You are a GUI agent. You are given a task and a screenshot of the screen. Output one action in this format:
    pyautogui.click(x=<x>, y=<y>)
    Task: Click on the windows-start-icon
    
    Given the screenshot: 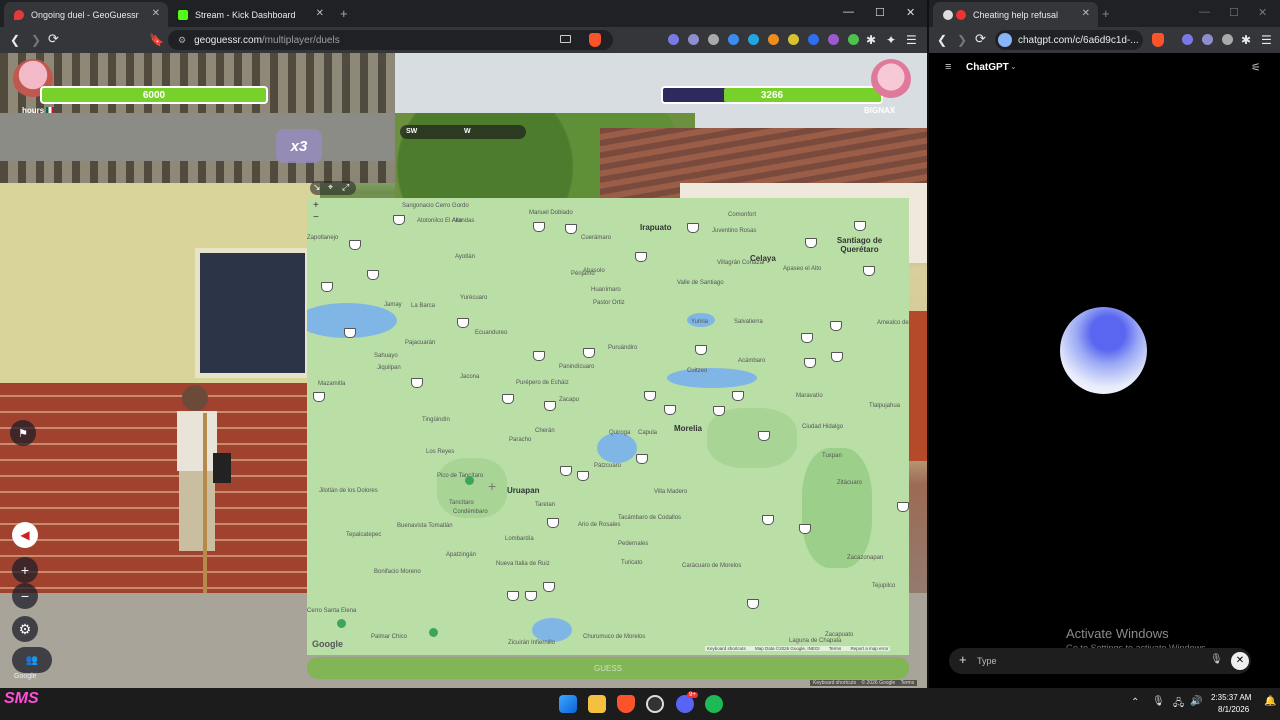 What is the action you would take?
    pyautogui.click(x=568, y=704)
    